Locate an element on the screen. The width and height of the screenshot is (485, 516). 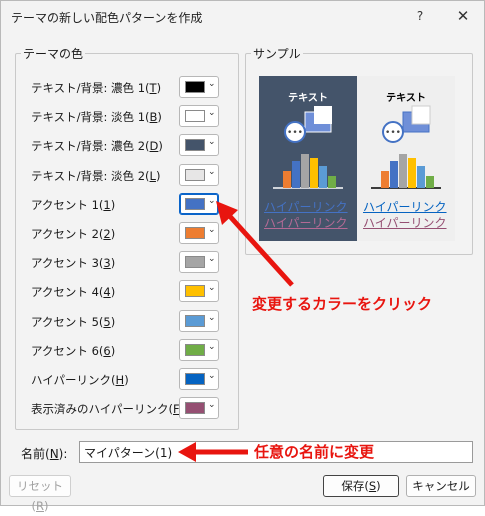
arrow-to-name-field is located at coordinates (213, 452).